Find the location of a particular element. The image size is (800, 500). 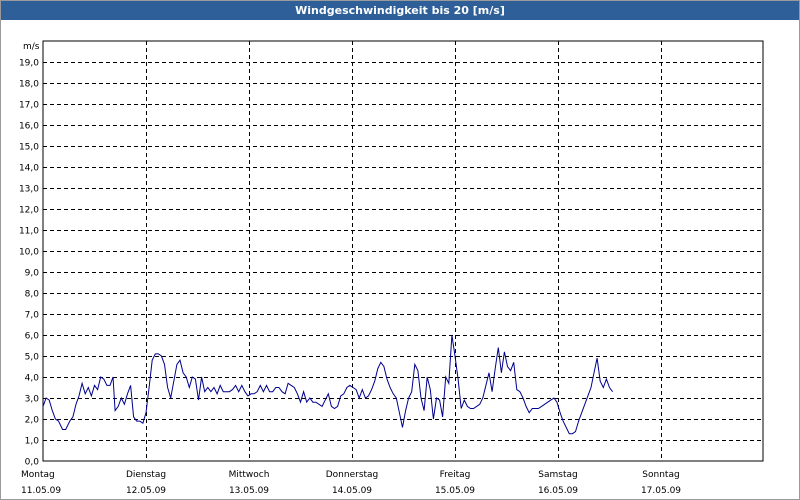

x-tick-label-date: 17.05.09 is located at coordinates (661, 491).